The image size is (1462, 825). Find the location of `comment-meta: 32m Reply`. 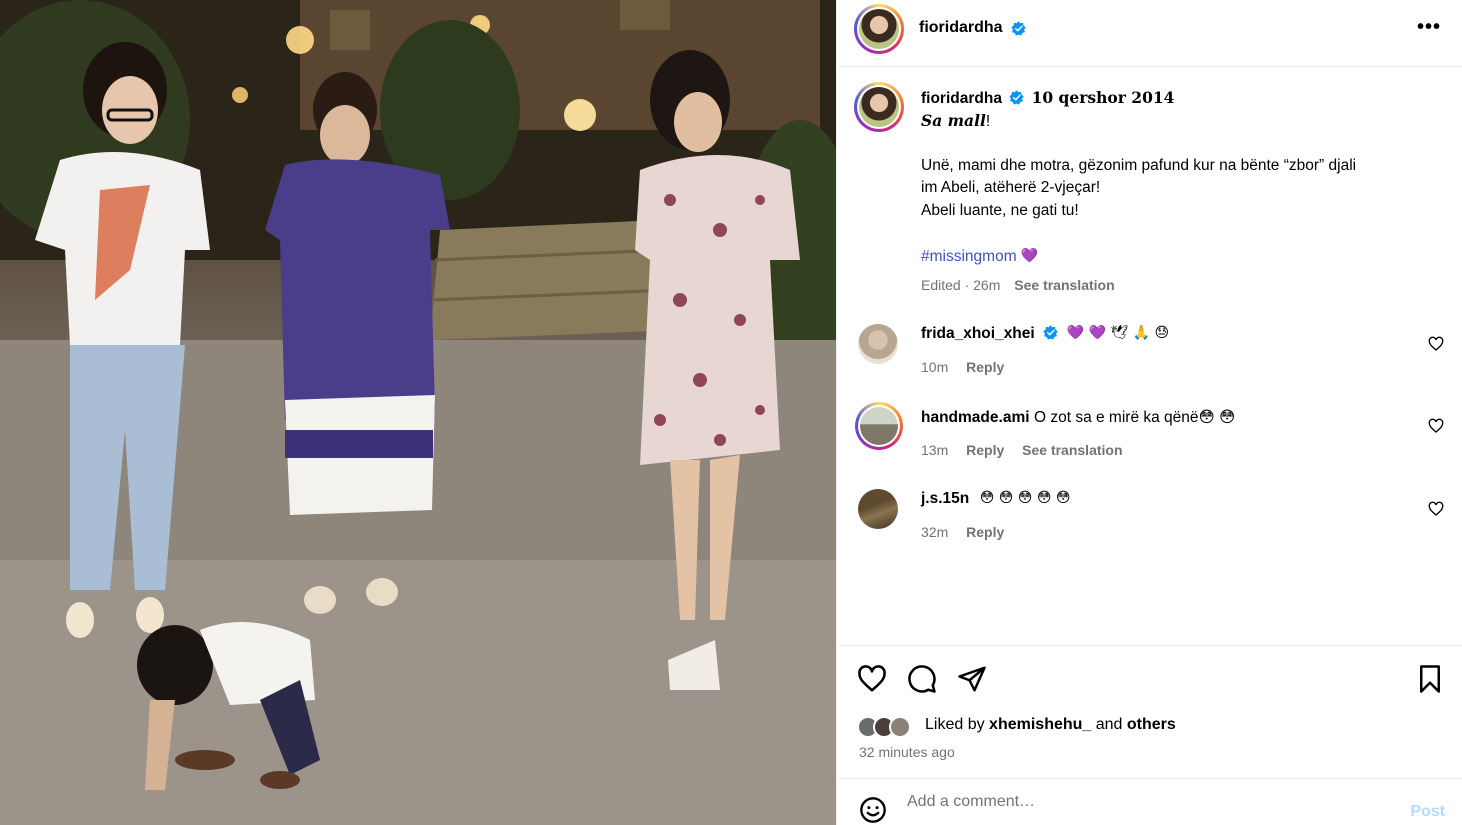

comment-meta: 32m Reply is located at coordinates (962, 532).